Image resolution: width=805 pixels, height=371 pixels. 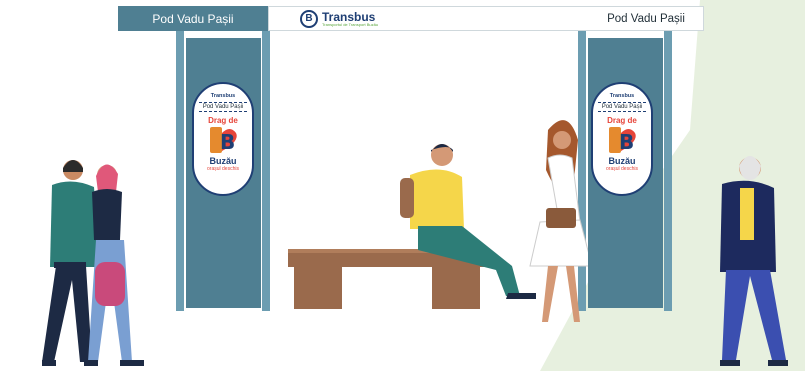 I want to click on stop-name-sign-left: Pod Vadu Pașii, so click(x=193, y=18).